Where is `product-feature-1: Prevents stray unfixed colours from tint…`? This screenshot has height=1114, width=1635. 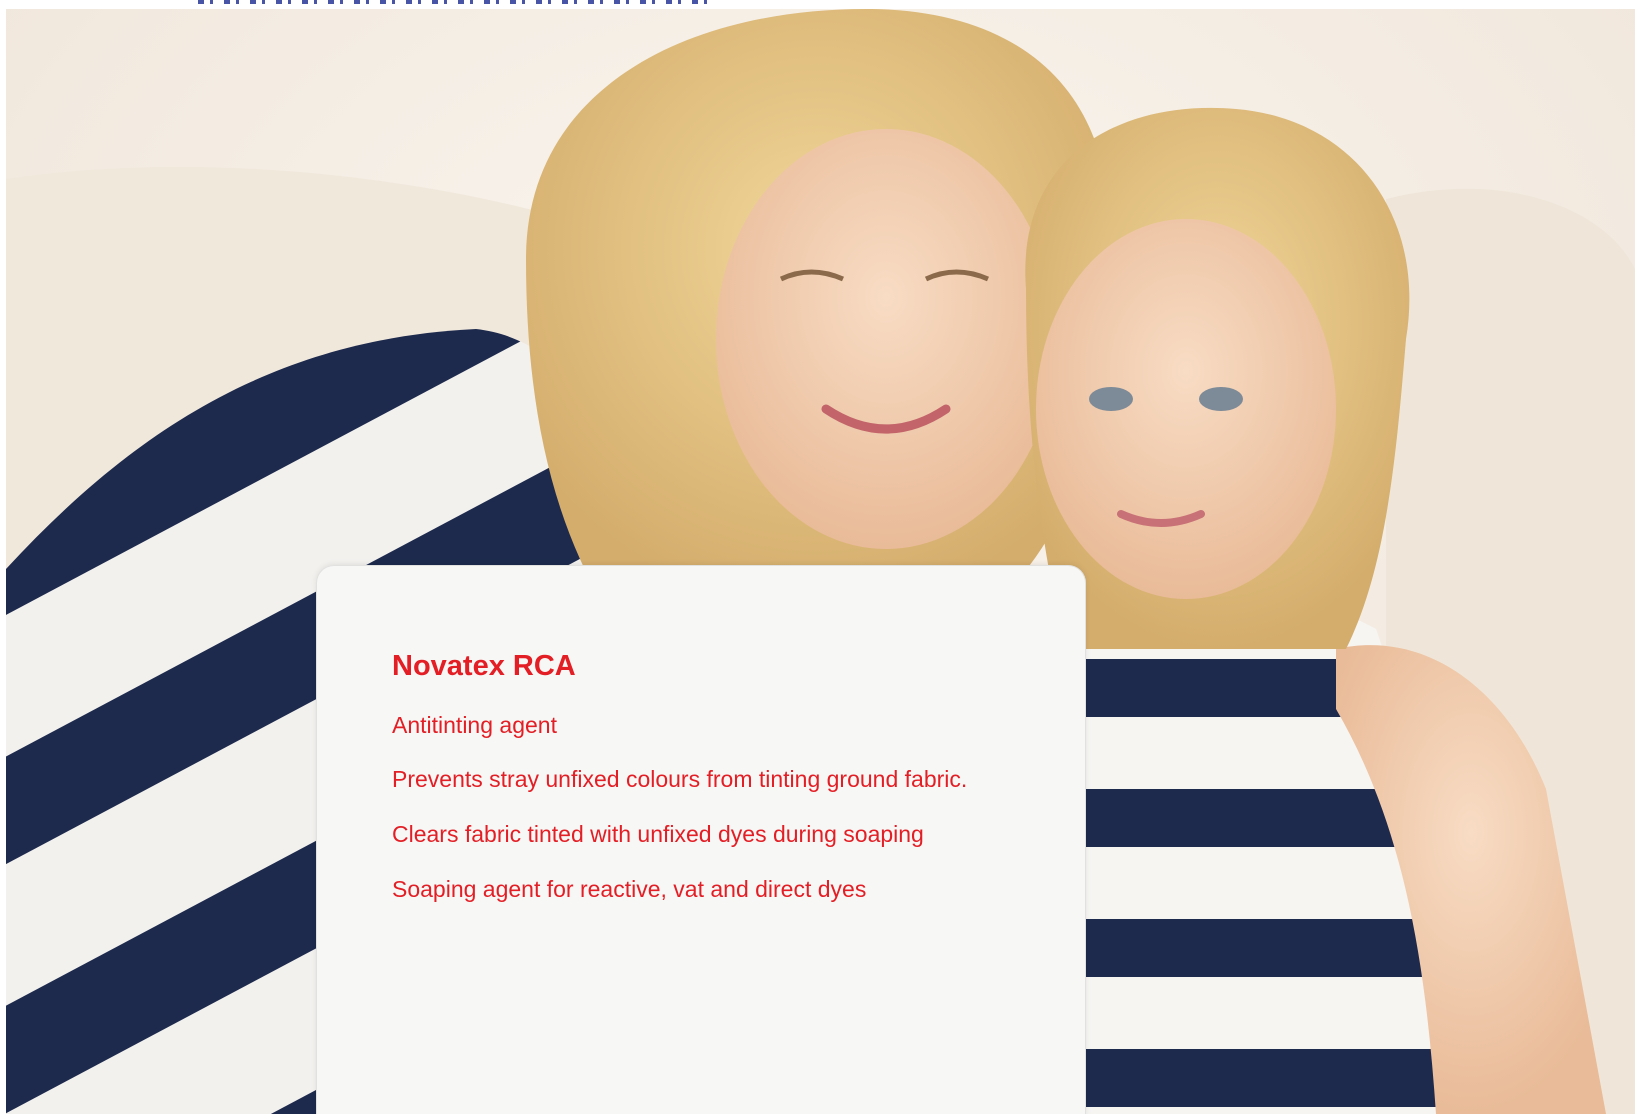 product-feature-1: Prevents stray unfixed colours from tint… is located at coordinates (680, 779).